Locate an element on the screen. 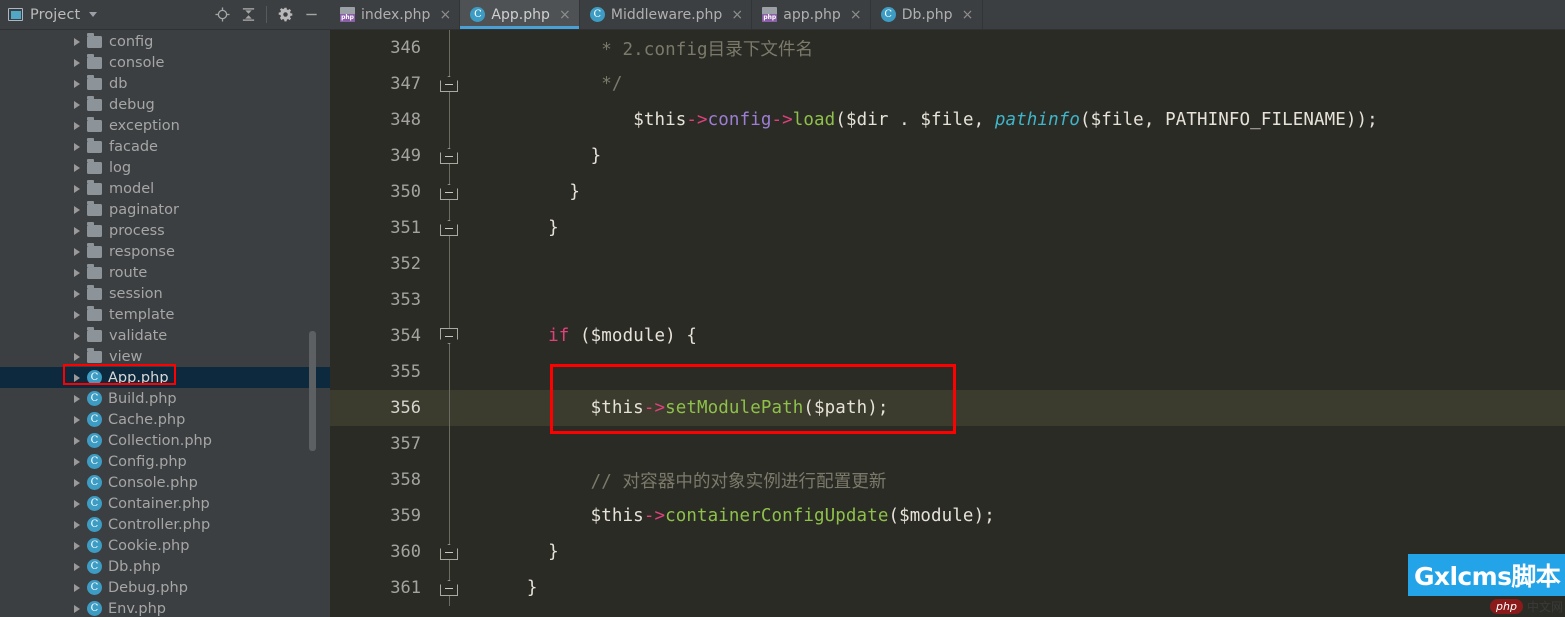 The image size is (1565, 617). tree-item-db: db is located at coordinates (165, 83).